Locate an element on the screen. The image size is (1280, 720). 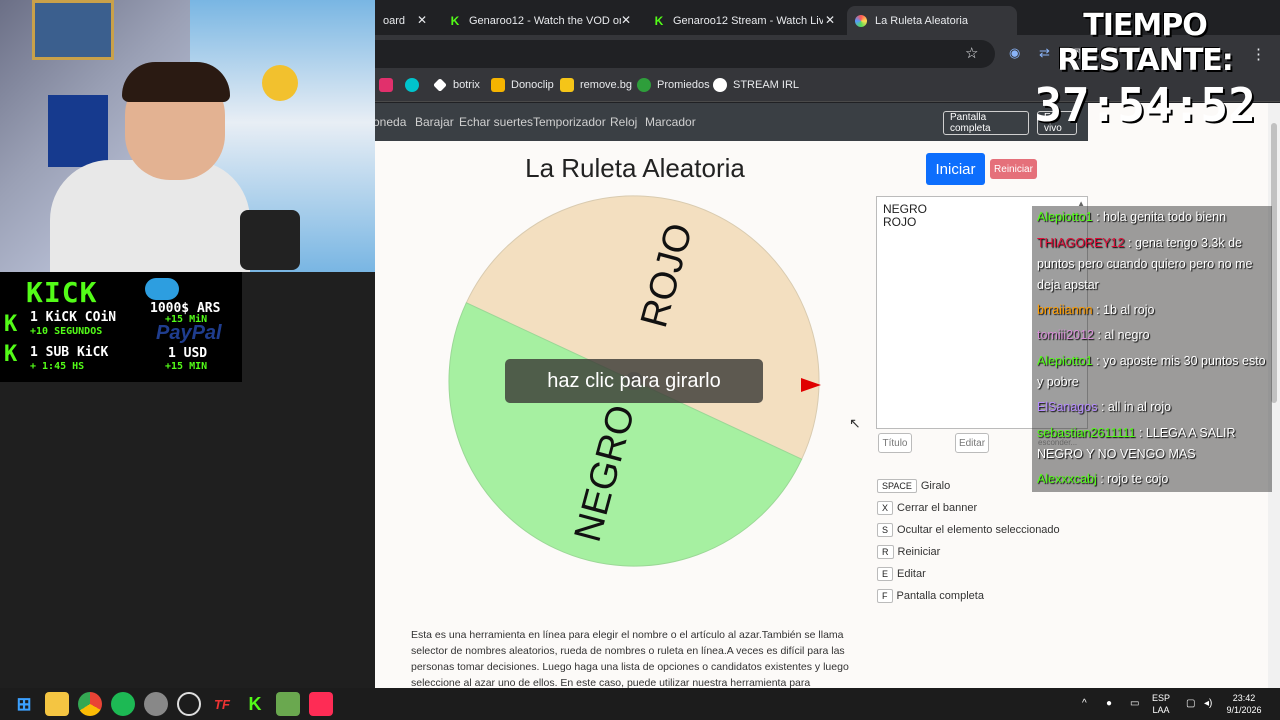
nav-link-echar-suertes: Echar suertes is located at coordinates (496, 122).